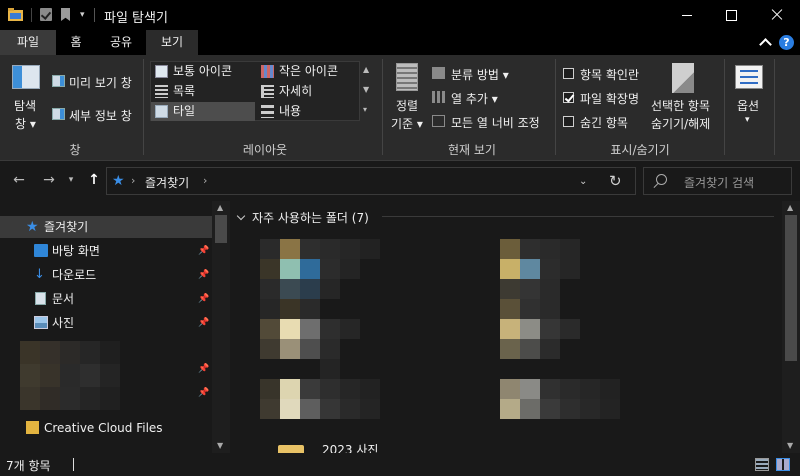 This screenshot has height=476, width=800. I want to click on item-checkboxes-label: 항목 확인란, so click(609, 74).